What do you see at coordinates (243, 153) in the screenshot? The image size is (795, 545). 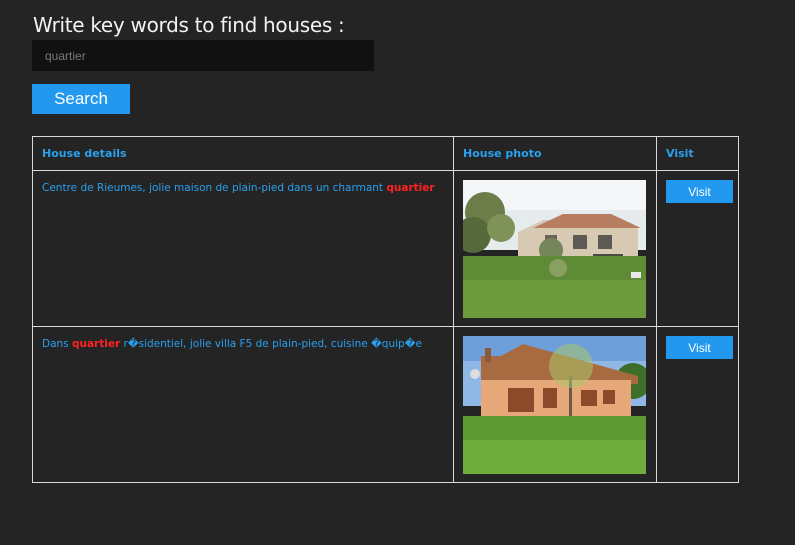 I see `column-header-house-details: House details` at bounding box center [243, 153].